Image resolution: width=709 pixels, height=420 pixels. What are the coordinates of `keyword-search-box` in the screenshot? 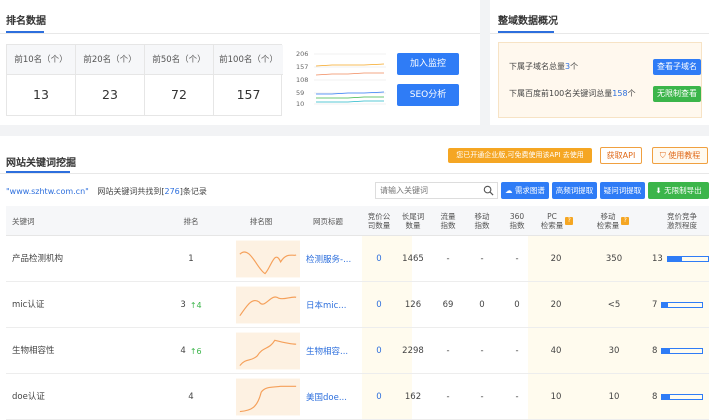 It's located at (436, 190).